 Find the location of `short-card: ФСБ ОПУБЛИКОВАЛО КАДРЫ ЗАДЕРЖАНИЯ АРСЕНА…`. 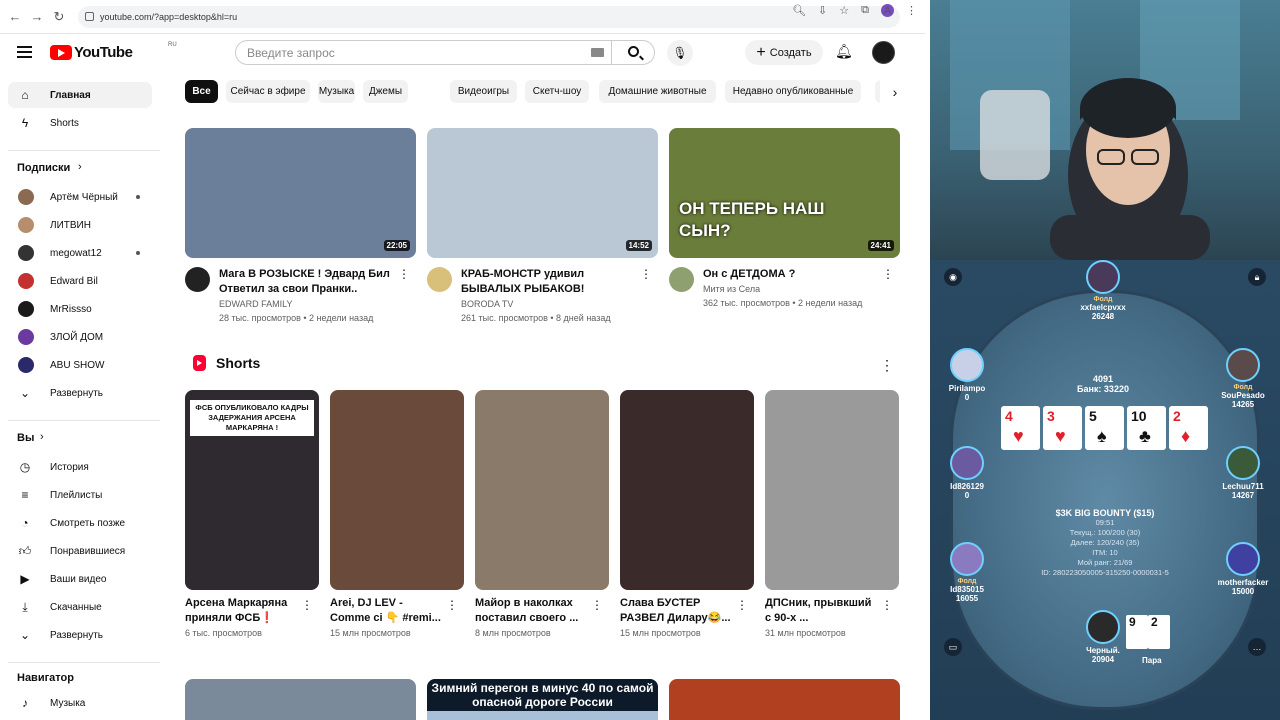

short-card: ФСБ ОПУБЛИКОВАЛО КАДРЫ ЗАДЕРЖАНИЯ АРСЕНА… is located at coordinates (252, 514).